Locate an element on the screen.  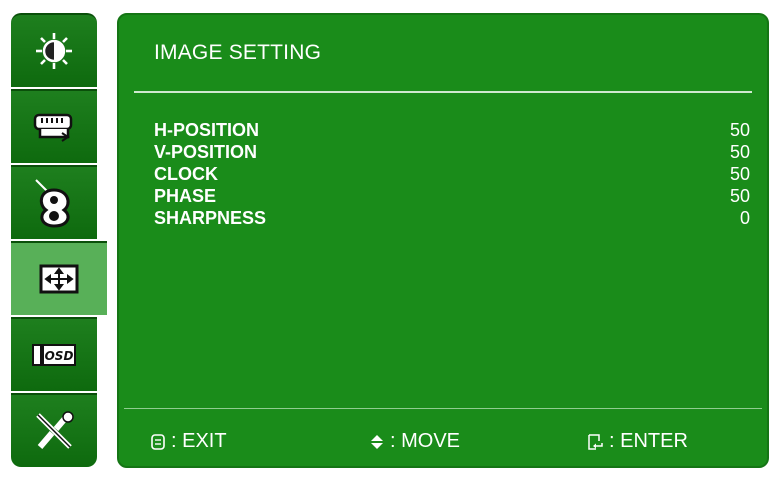
setting-row-clock: CLOCK 50 is located at coordinates (452, 174).